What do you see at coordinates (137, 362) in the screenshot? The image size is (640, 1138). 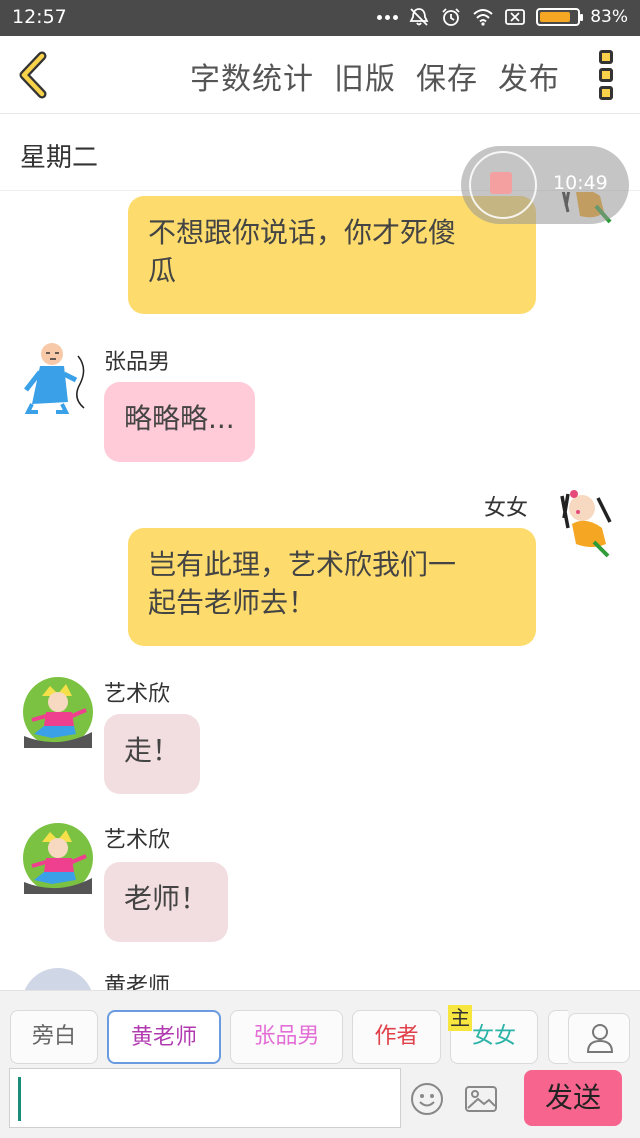 I see `speaker-name: 张品男` at bounding box center [137, 362].